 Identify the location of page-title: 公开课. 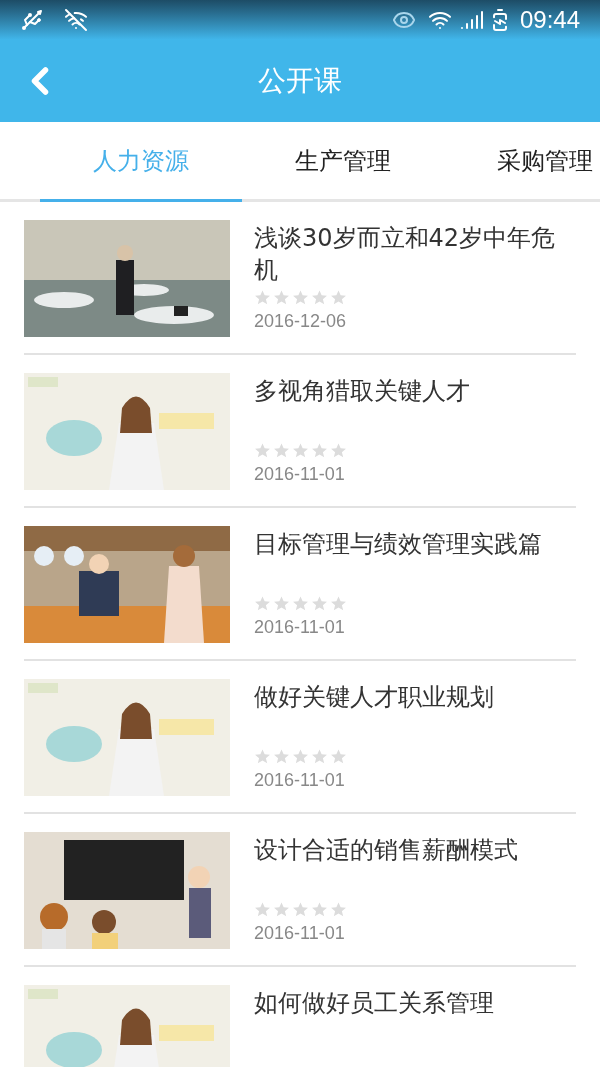
(300, 81).